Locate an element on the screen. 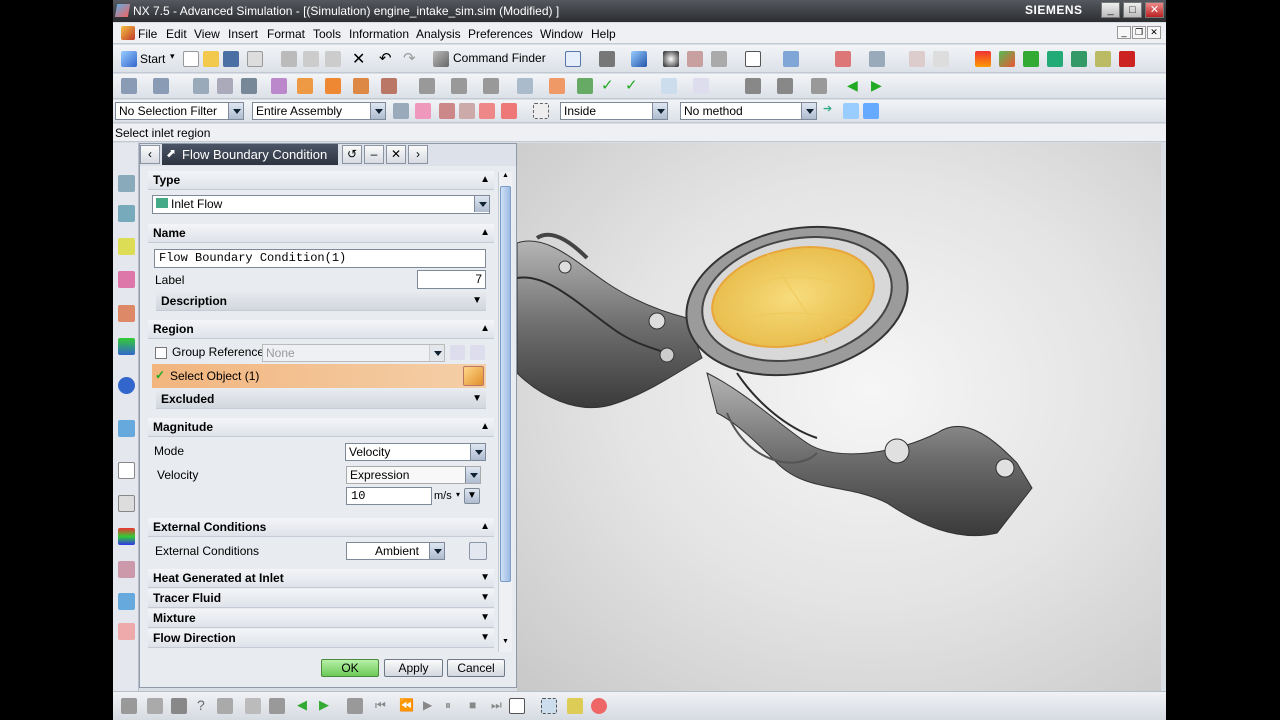 Image resolution: width=1280 pixels, height=720 pixels. rectangle-select-icon is located at coordinates (541, 111).